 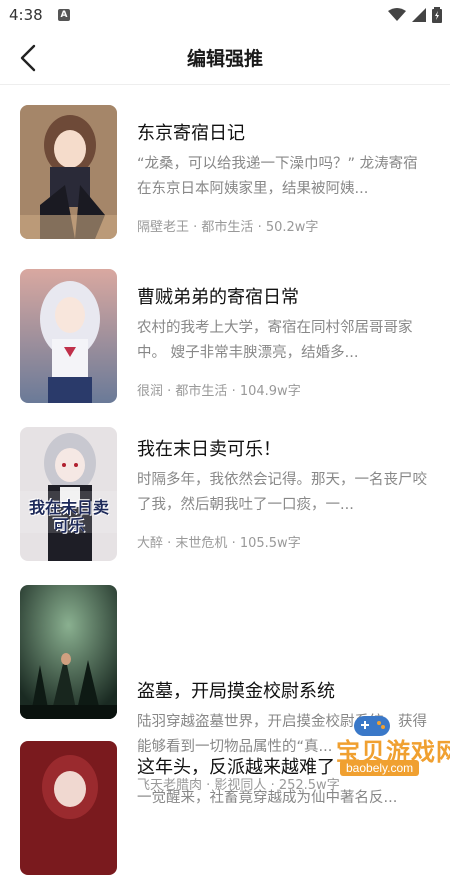 What do you see at coordinates (209, 449) in the screenshot?
I see `book-title: 我在末日卖可乐！` at bounding box center [209, 449].